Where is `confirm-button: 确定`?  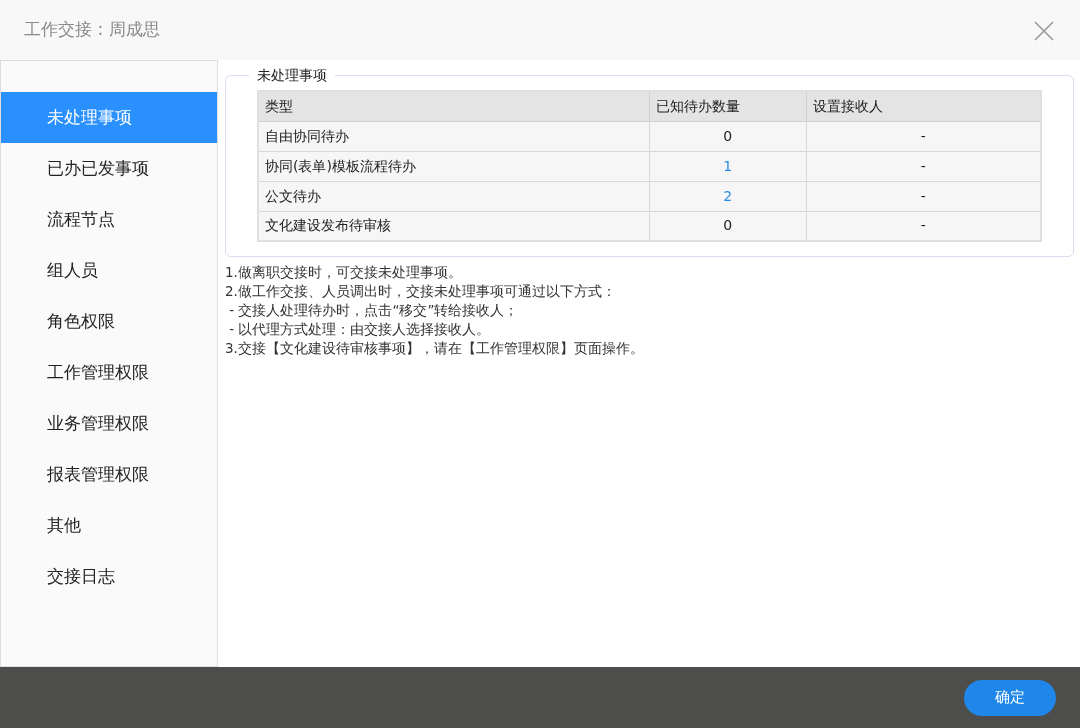 confirm-button: 确定 is located at coordinates (1010, 697).